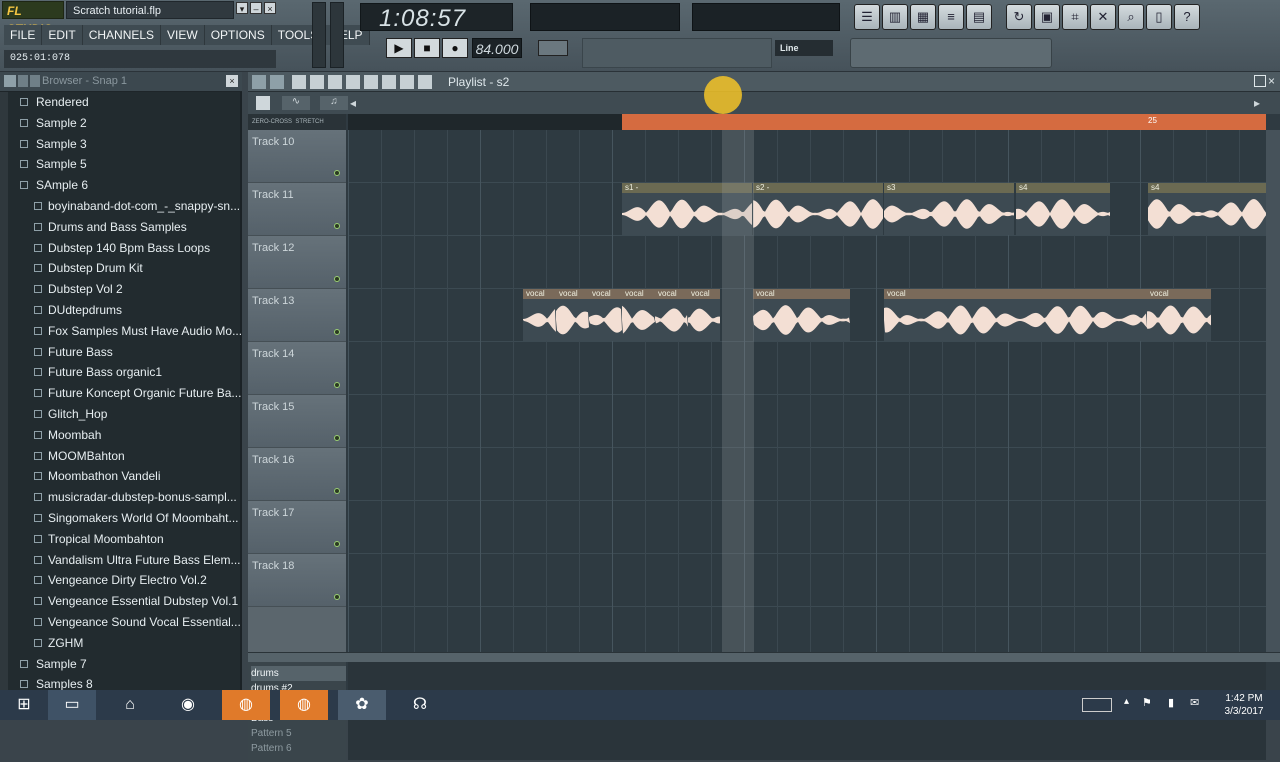  Describe the element at coordinates (121, 682) in the screenshot. I see `browser-item: Samples 8` at that location.